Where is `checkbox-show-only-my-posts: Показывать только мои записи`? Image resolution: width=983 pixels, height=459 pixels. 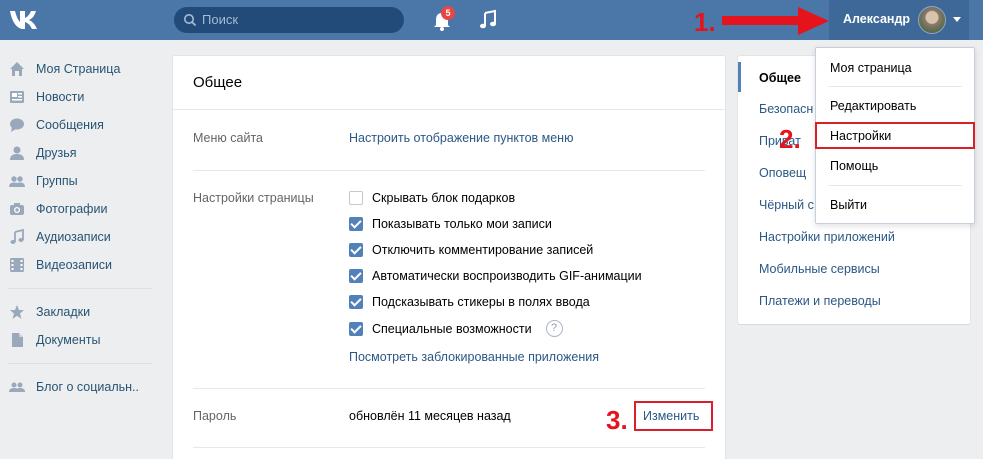
checkbox-show-only-my-posts: Показывать только мои записи is located at coordinates (450, 224).